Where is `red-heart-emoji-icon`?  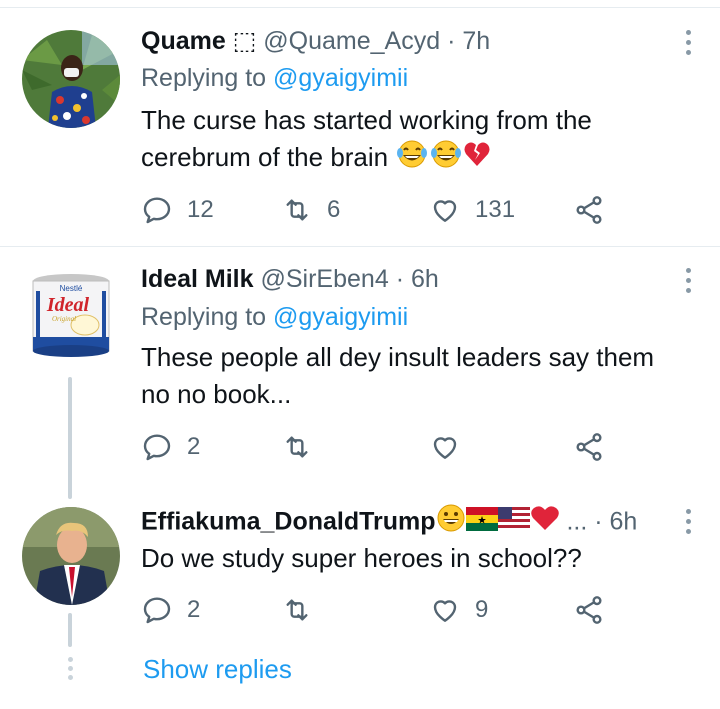 red-heart-emoji-icon is located at coordinates (545, 523).